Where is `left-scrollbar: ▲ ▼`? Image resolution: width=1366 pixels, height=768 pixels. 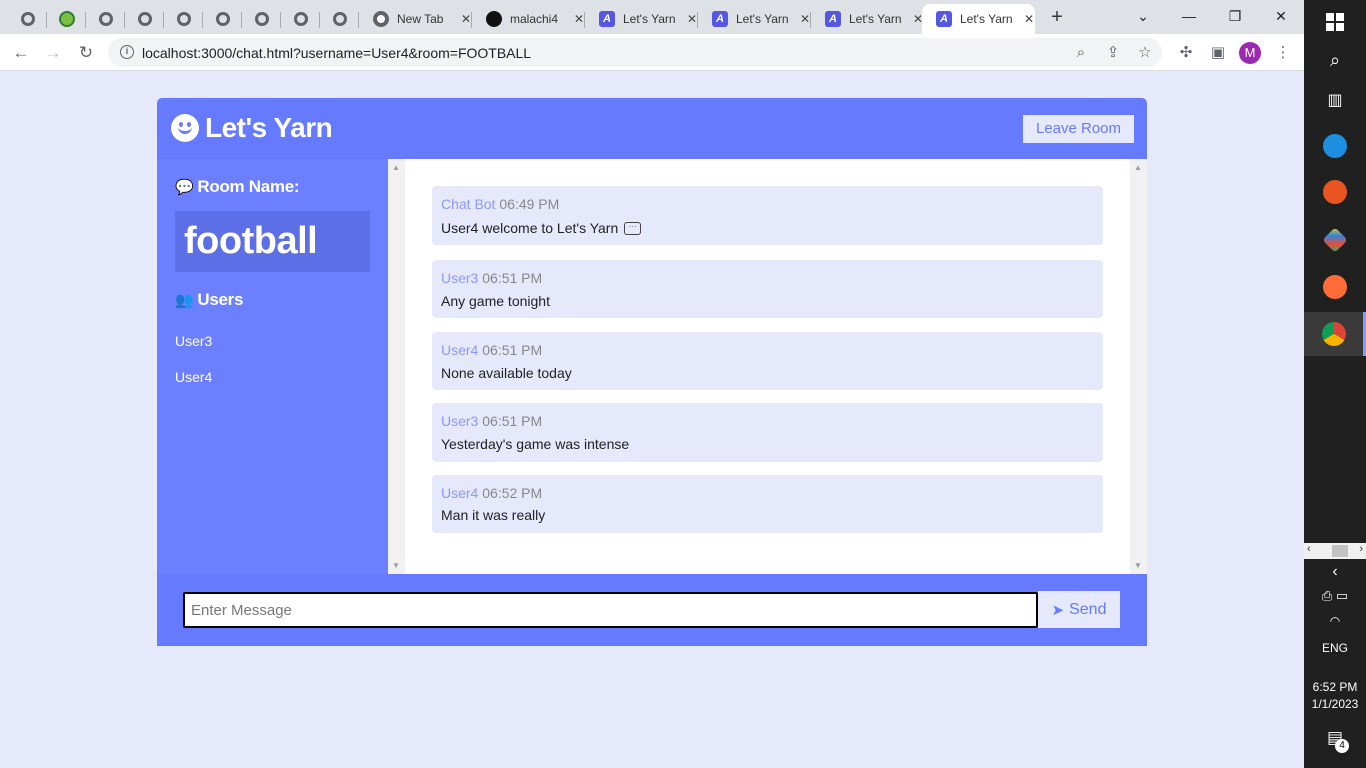 left-scrollbar: ▲ ▼ is located at coordinates (396, 366).